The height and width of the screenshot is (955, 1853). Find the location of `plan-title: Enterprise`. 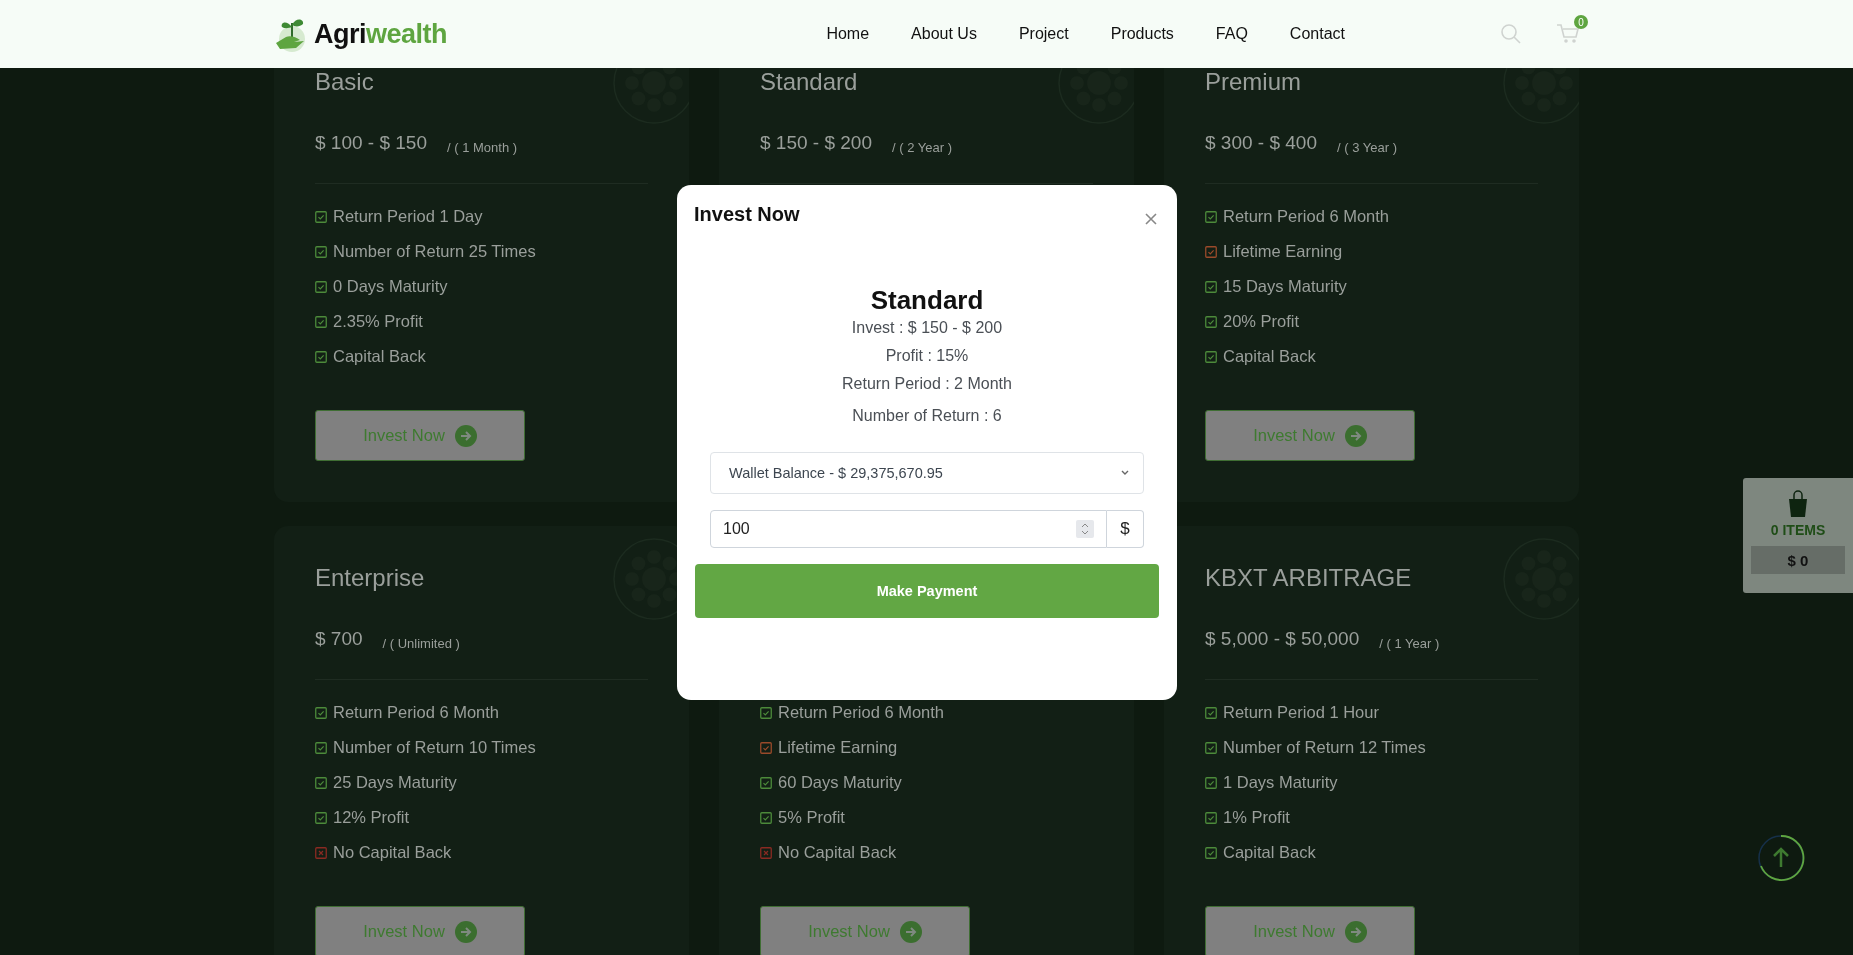

plan-title: Enterprise is located at coordinates (370, 578).